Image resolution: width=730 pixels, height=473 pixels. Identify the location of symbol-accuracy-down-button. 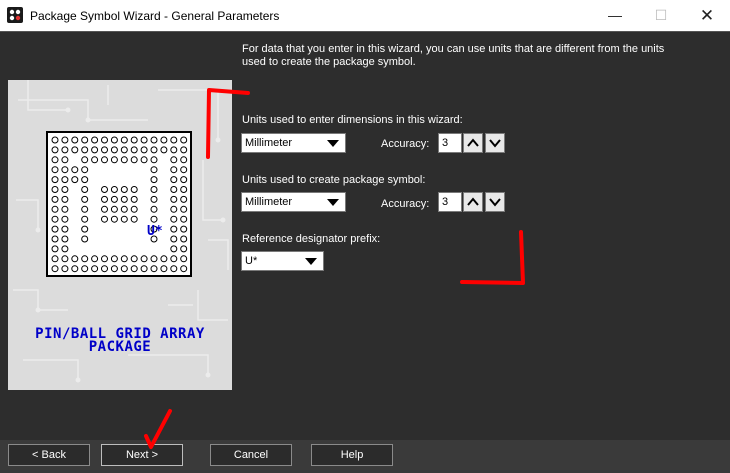
(495, 202).